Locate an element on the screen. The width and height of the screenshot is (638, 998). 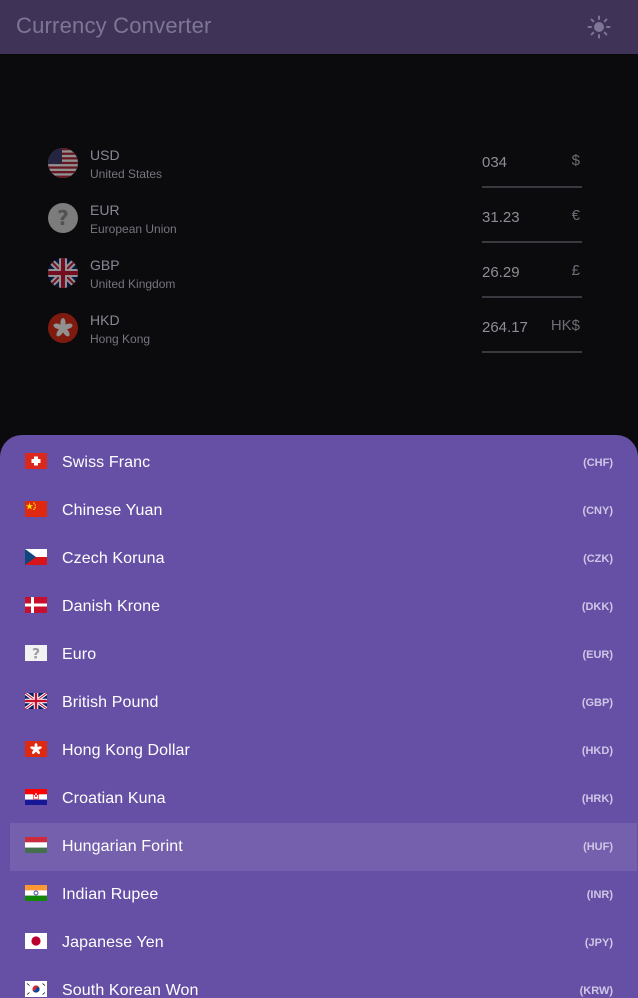
amount-field-hkd: HK$ is located at coordinates (532, 331).